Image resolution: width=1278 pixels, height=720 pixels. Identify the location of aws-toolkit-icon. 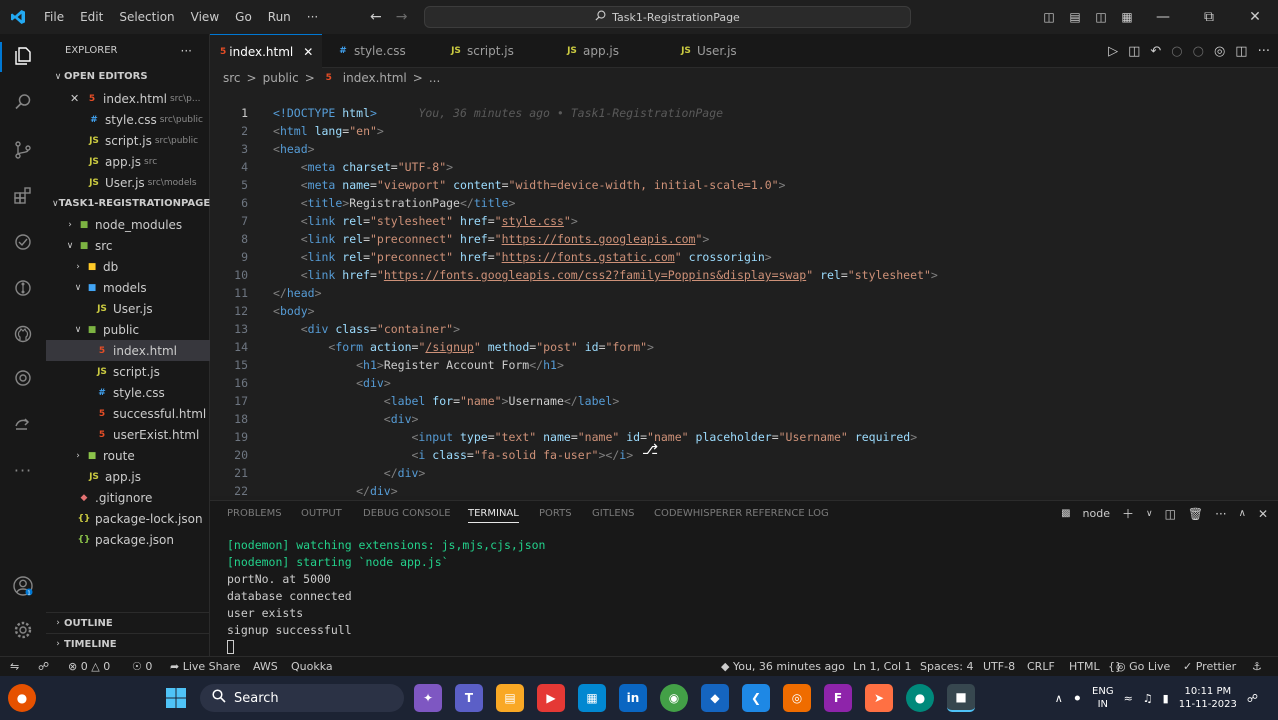
(23, 378).